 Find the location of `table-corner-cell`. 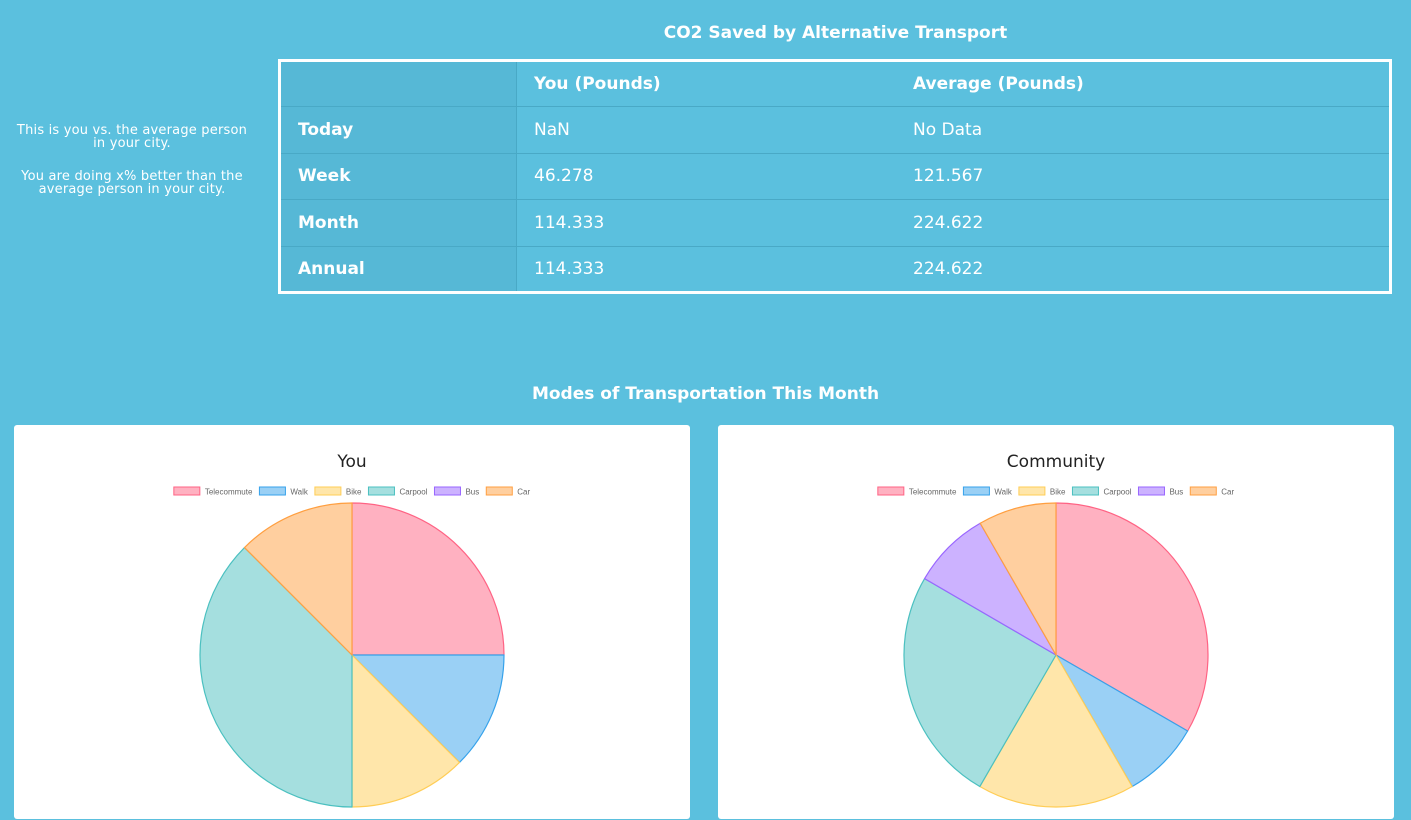

table-corner-cell is located at coordinates (398, 83).